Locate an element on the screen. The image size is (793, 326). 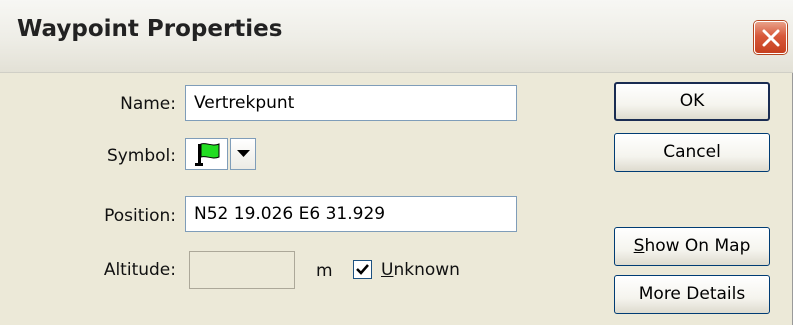
unknown-label-rest: nknown is located at coordinates (426, 270).